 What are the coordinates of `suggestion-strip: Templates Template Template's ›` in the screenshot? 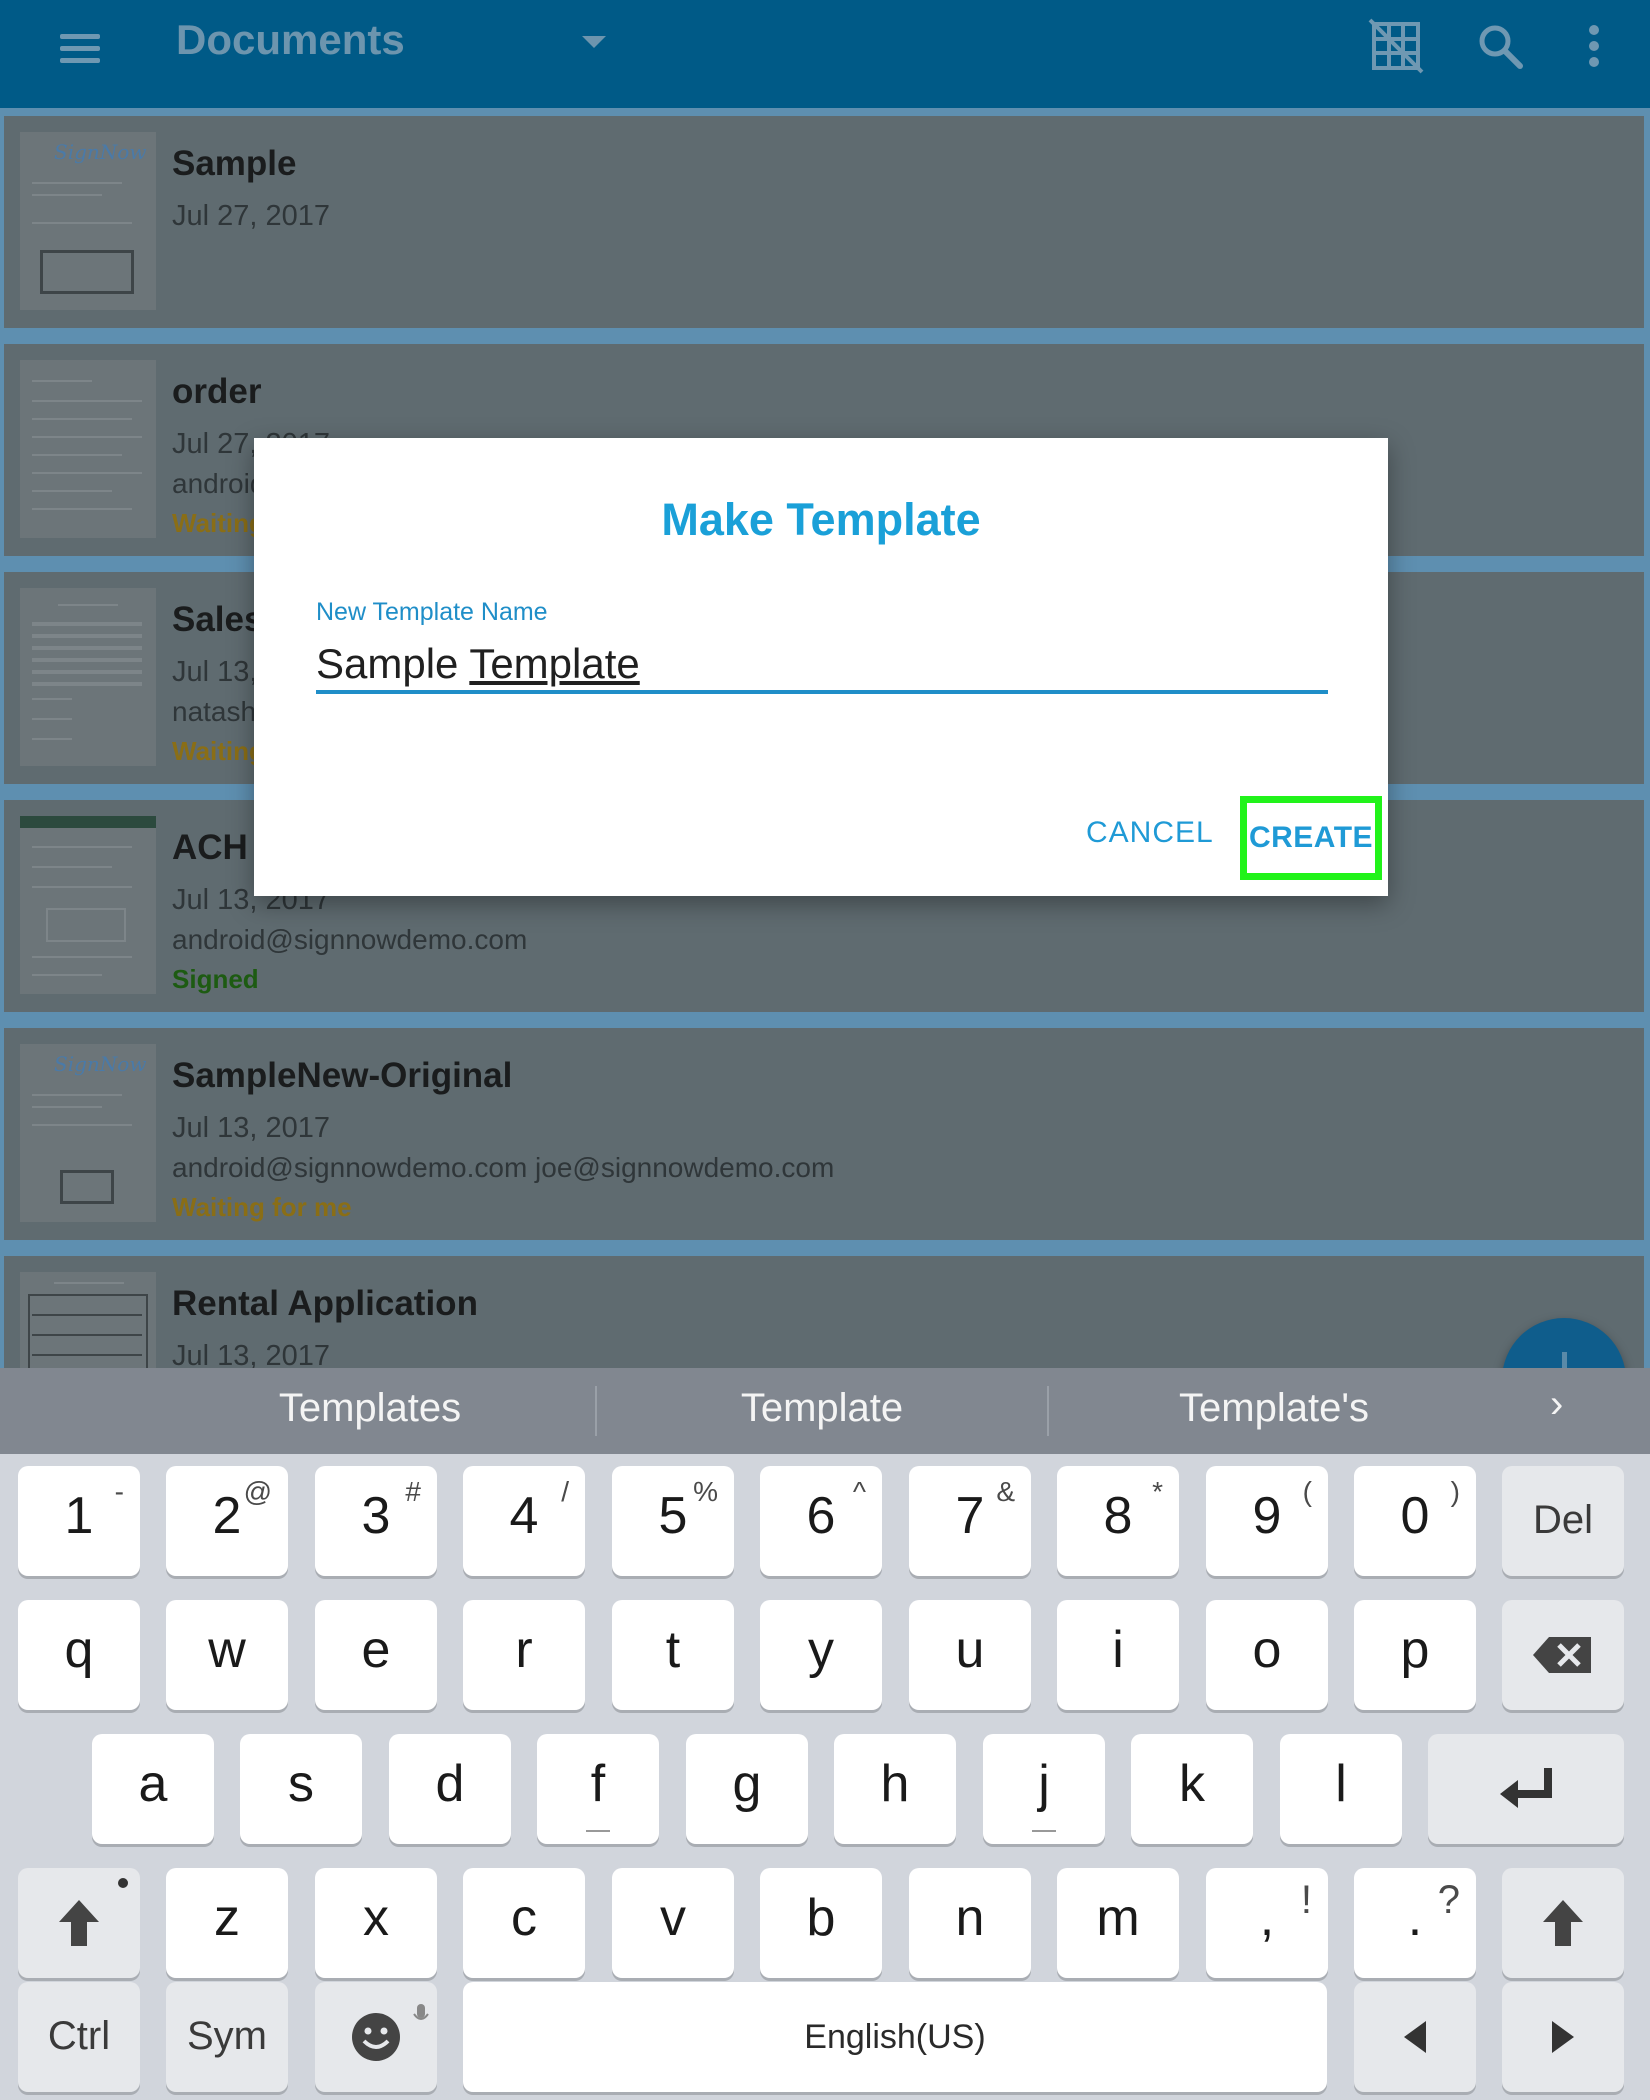 It's located at (825, 1411).